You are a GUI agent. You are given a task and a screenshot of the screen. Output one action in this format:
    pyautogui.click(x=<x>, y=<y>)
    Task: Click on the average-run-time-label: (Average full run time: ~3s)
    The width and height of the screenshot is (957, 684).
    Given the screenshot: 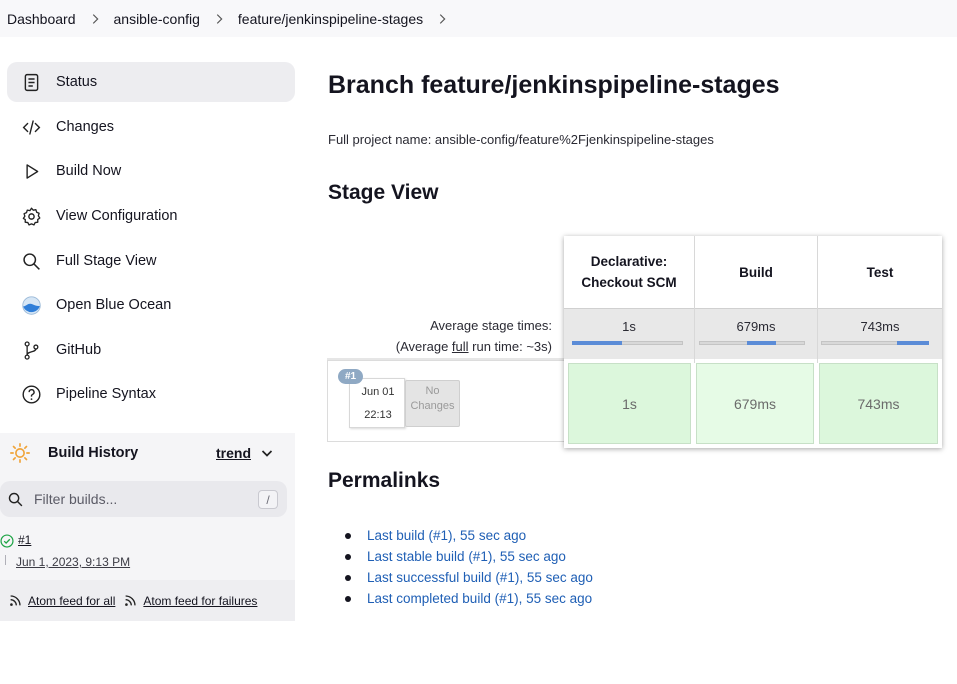 What is the action you would take?
    pyautogui.click(x=439, y=346)
    